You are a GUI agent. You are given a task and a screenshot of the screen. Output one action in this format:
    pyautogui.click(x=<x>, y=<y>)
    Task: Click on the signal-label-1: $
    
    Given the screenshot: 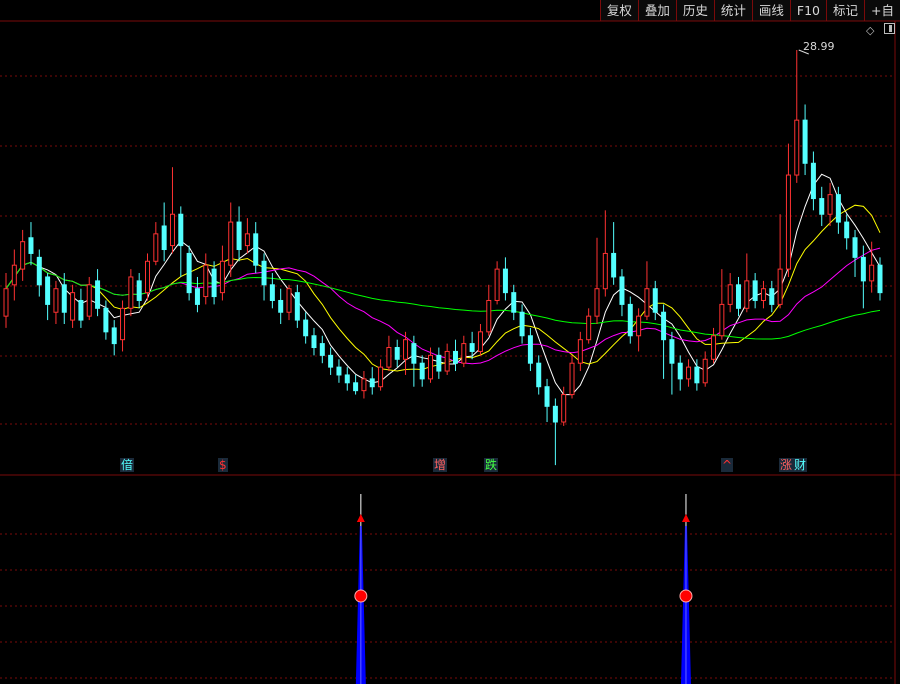 What is the action you would take?
    pyautogui.click(x=223, y=465)
    